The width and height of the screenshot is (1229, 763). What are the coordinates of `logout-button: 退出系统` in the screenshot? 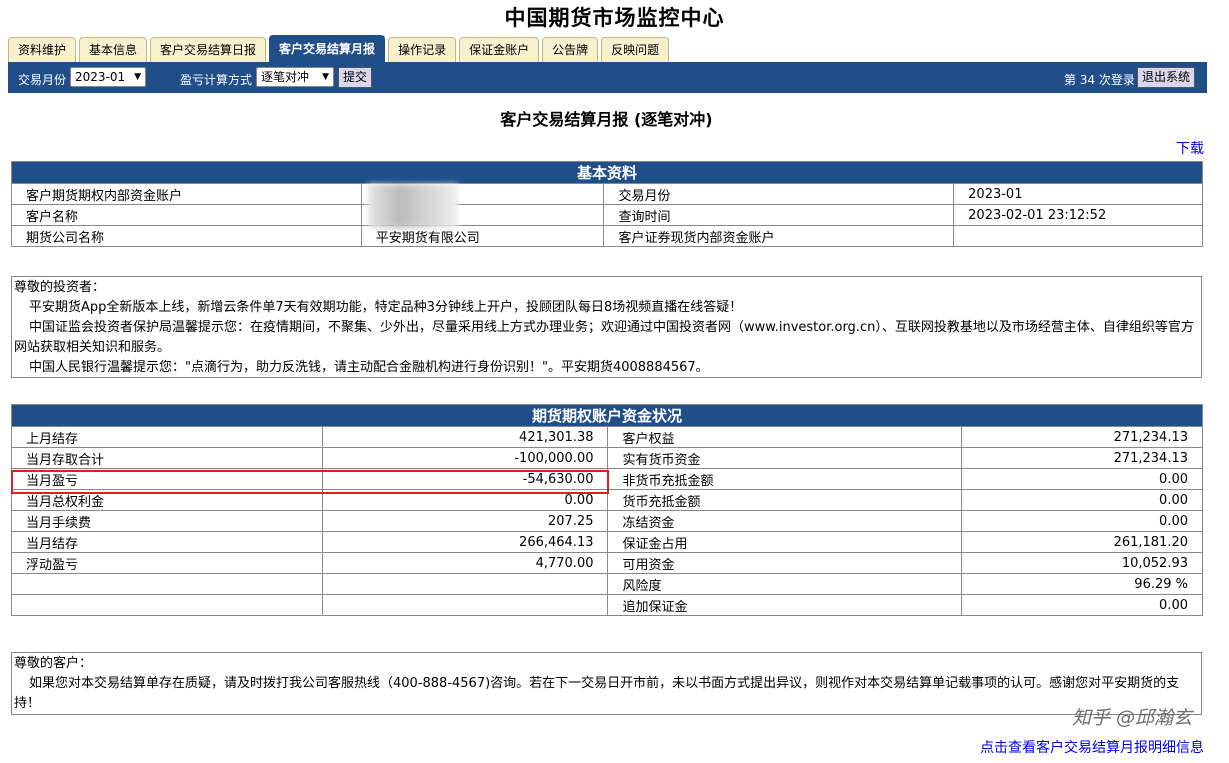 It's located at (1166, 77).